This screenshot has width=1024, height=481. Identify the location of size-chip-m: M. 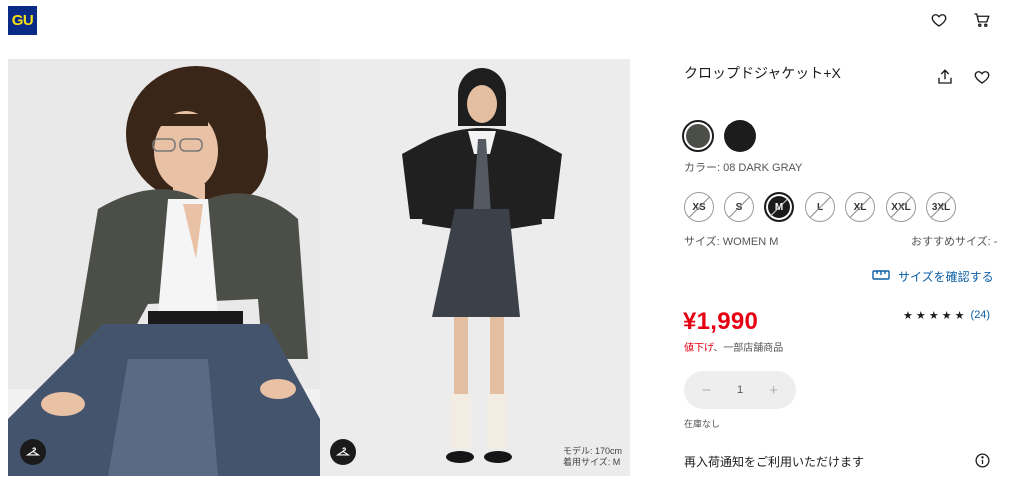
(779, 207).